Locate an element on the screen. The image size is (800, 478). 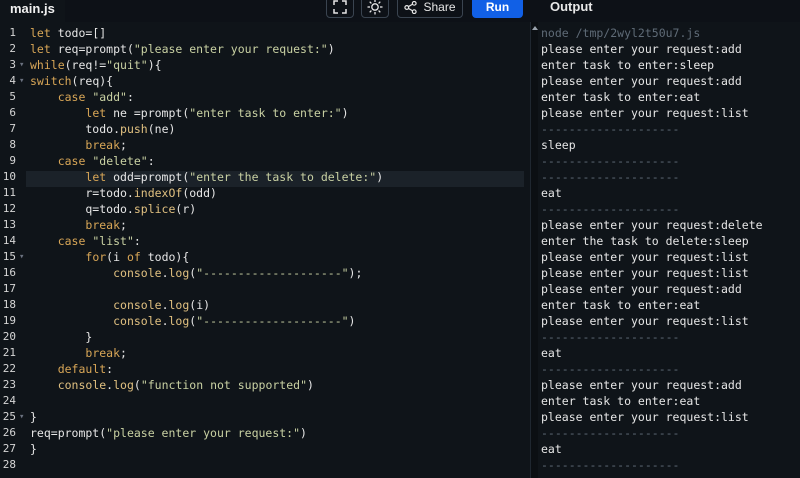
file-tab-main-js: main.js is located at coordinates (32, 12).